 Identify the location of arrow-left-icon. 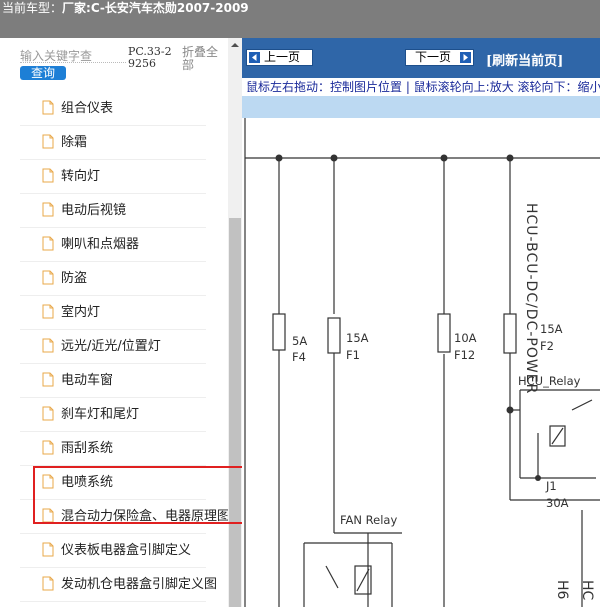
(254, 57).